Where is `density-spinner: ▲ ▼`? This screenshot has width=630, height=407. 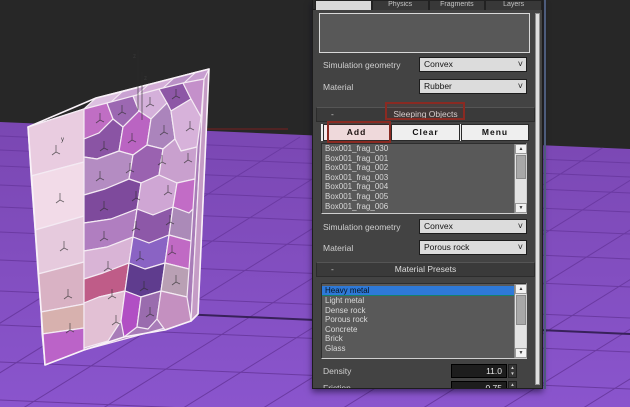 density-spinner: ▲ ▼ is located at coordinates (512, 371).